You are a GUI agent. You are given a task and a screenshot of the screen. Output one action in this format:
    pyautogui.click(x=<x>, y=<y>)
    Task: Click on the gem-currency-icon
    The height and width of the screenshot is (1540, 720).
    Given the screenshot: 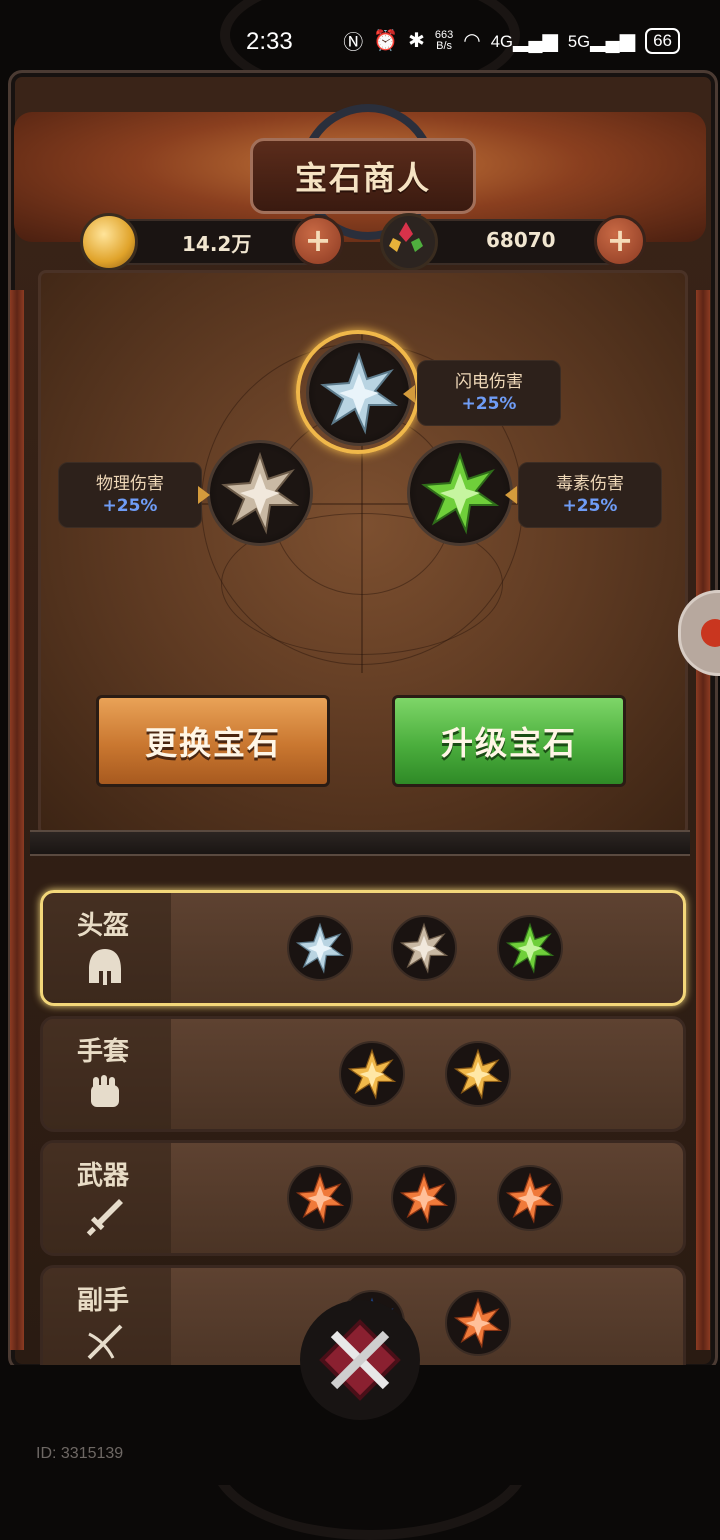 What is the action you would take?
    pyautogui.click(x=409, y=242)
    